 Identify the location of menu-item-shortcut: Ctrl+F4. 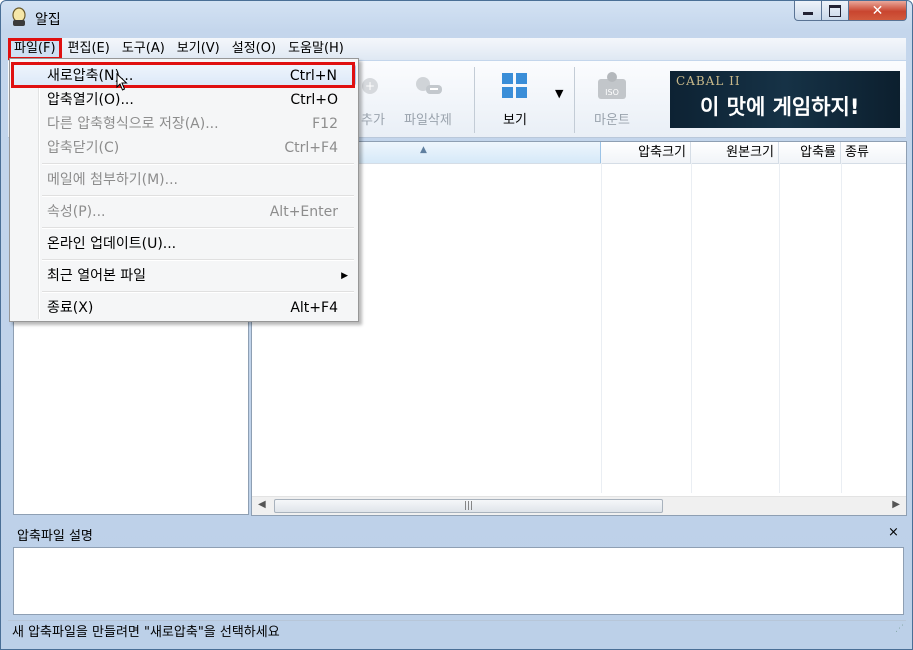
(311, 148).